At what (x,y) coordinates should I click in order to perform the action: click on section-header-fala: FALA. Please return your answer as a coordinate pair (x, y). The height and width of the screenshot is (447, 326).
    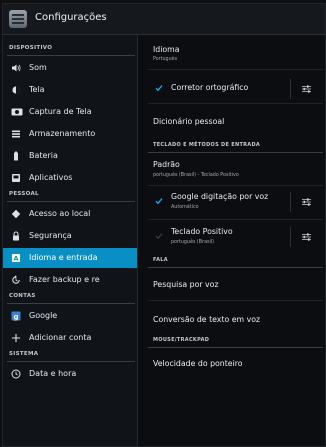
    Looking at the image, I should click on (160, 260).